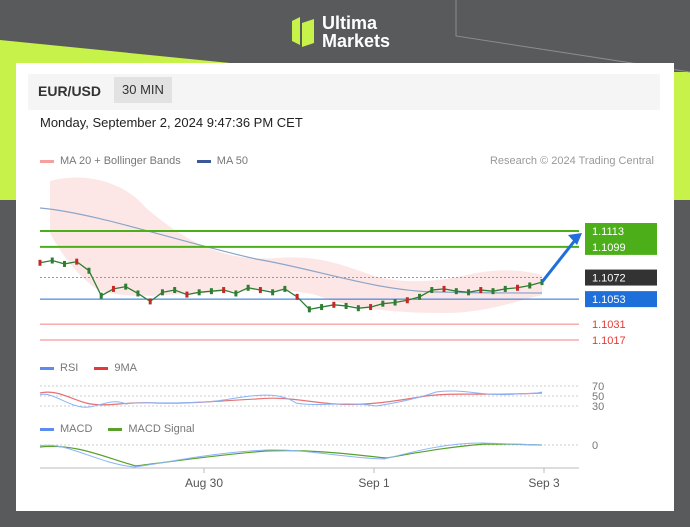 The image size is (690, 527). What do you see at coordinates (609, 300) in the screenshot?
I see `level-label-3: 1.1053` at bounding box center [609, 300].